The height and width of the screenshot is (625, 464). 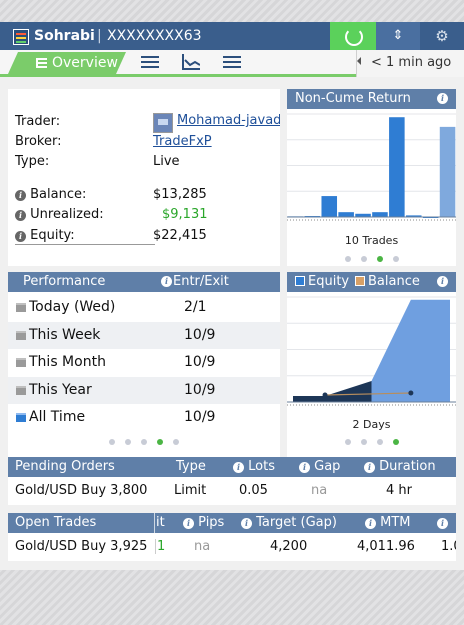 I want to click on period-label: This Week, so click(x=65, y=334).